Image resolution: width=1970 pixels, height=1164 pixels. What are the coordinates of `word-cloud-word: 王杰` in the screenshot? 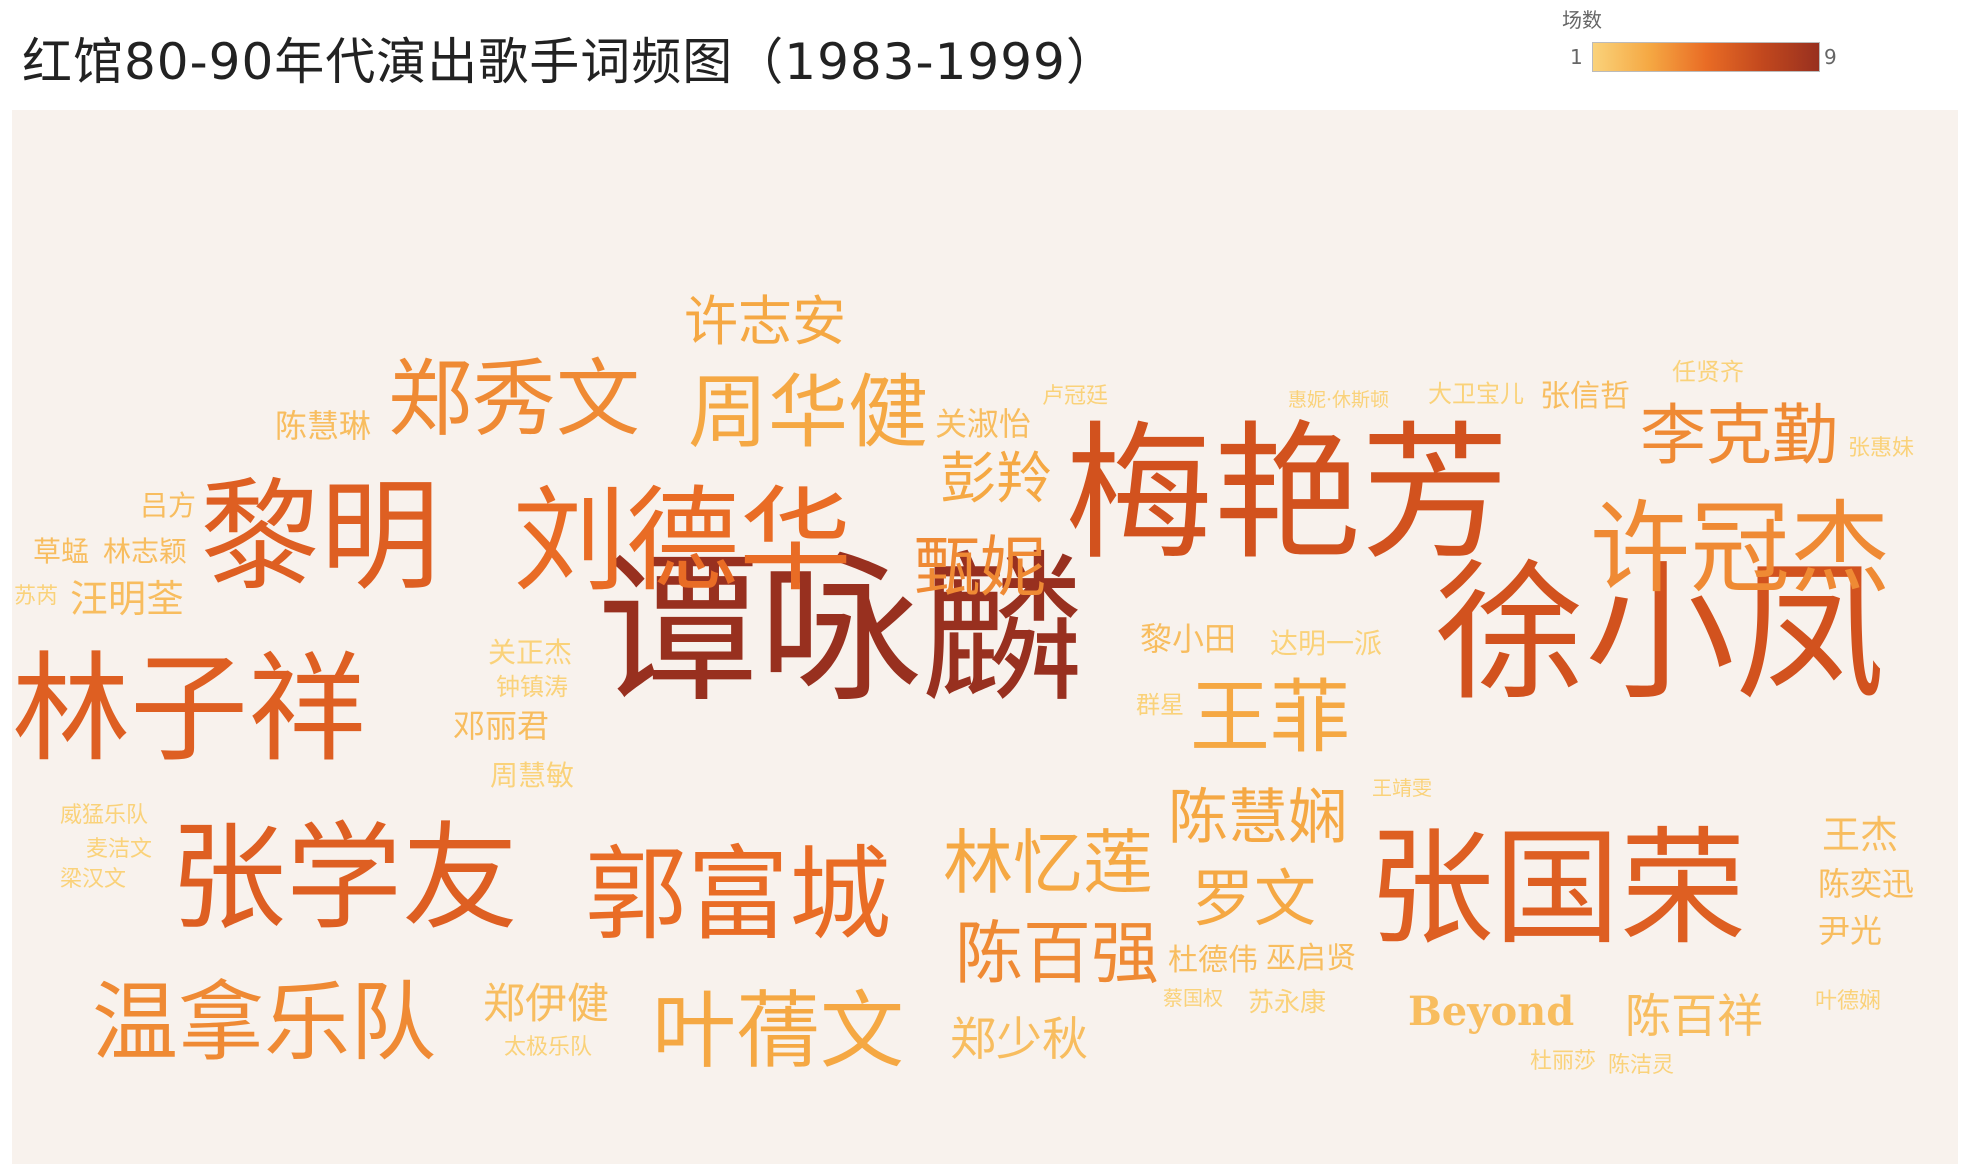 It's located at (1860, 835).